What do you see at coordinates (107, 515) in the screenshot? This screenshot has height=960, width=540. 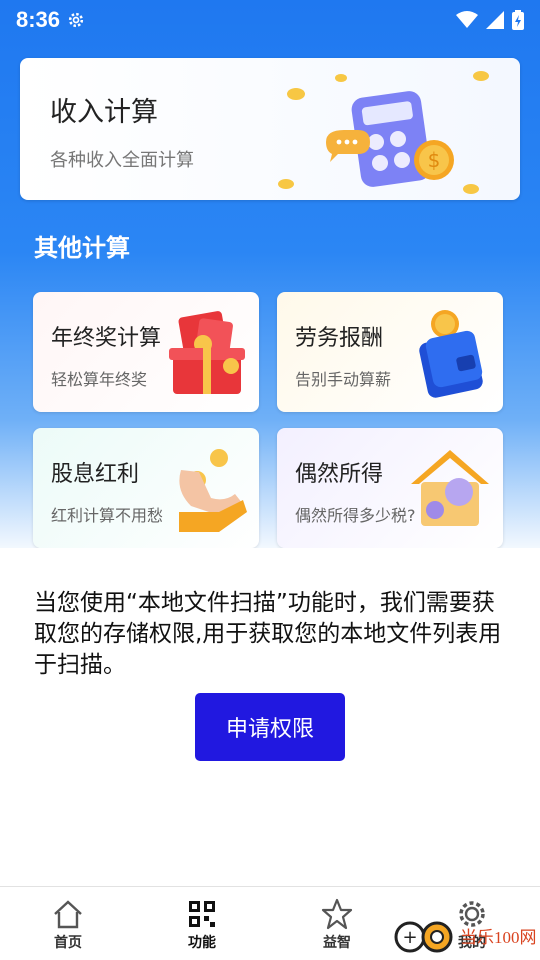 I see `tile-subtitle: 红利计算不用愁` at bounding box center [107, 515].